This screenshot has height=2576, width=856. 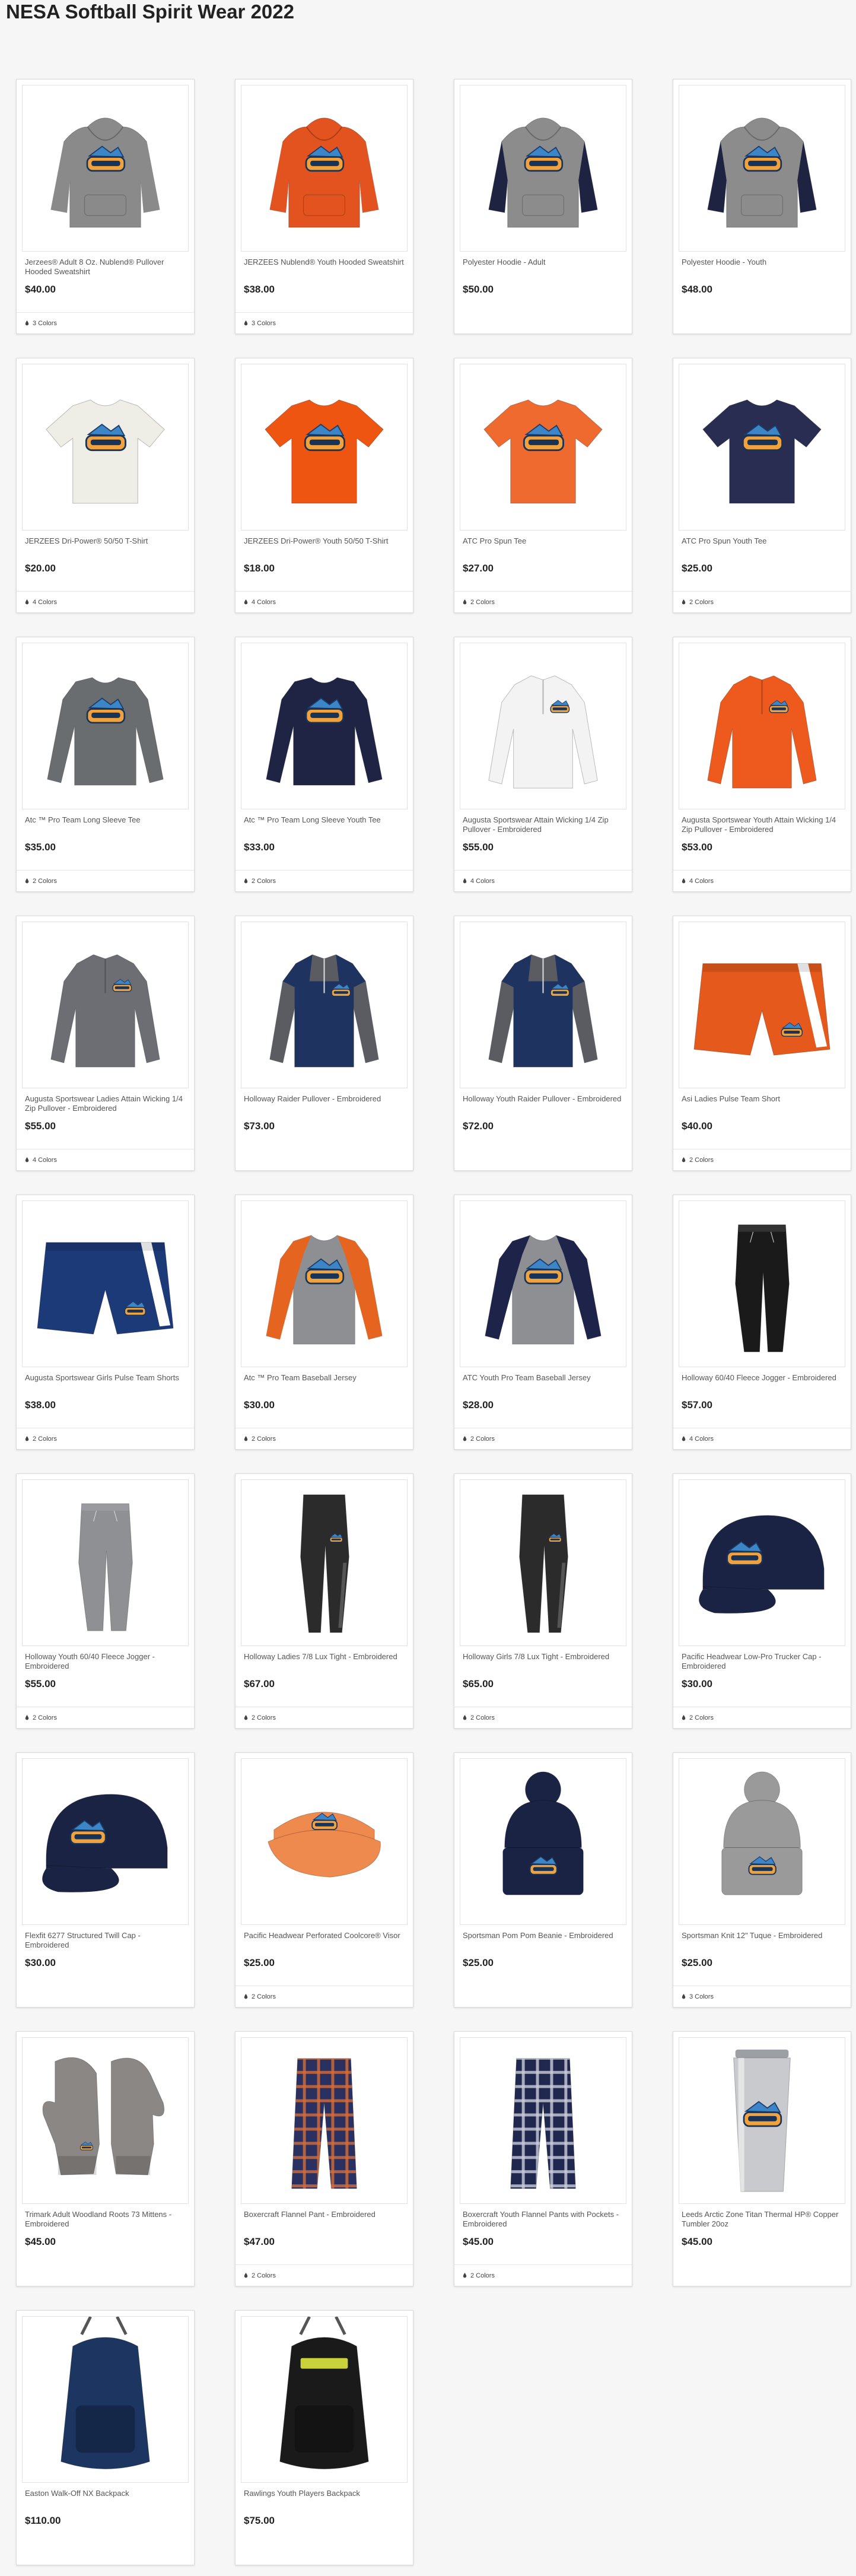 I want to click on product-card: Rawlings Youth Players Backpack $75.00, so click(x=324, y=2437).